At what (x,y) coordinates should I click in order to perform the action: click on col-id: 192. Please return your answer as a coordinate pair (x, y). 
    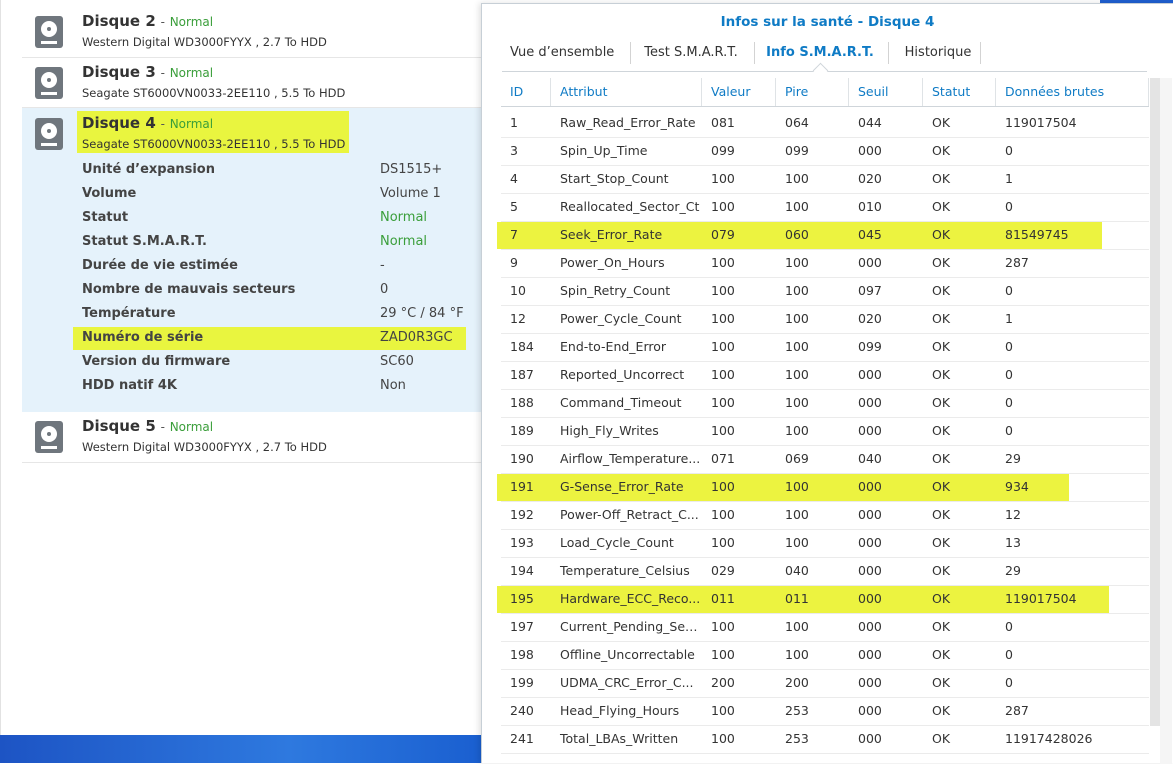
    Looking at the image, I should click on (522, 514).